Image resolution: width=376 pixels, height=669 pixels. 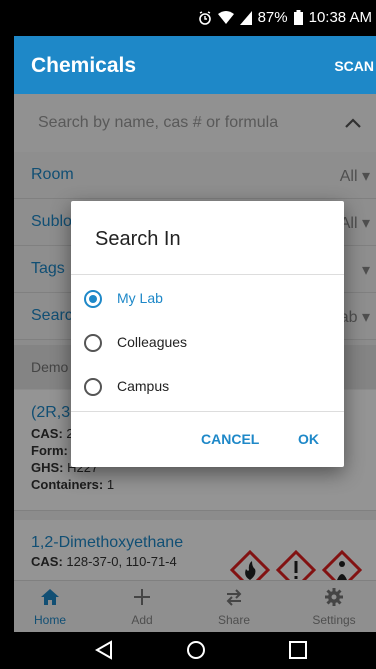 I want to click on clock: 10:38 AM, so click(x=340, y=17).